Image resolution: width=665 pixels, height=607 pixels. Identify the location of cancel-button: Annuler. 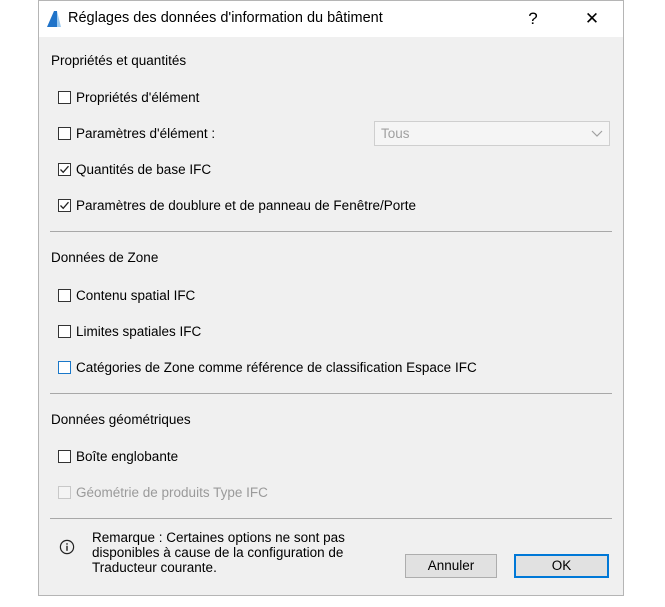
(451, 566).